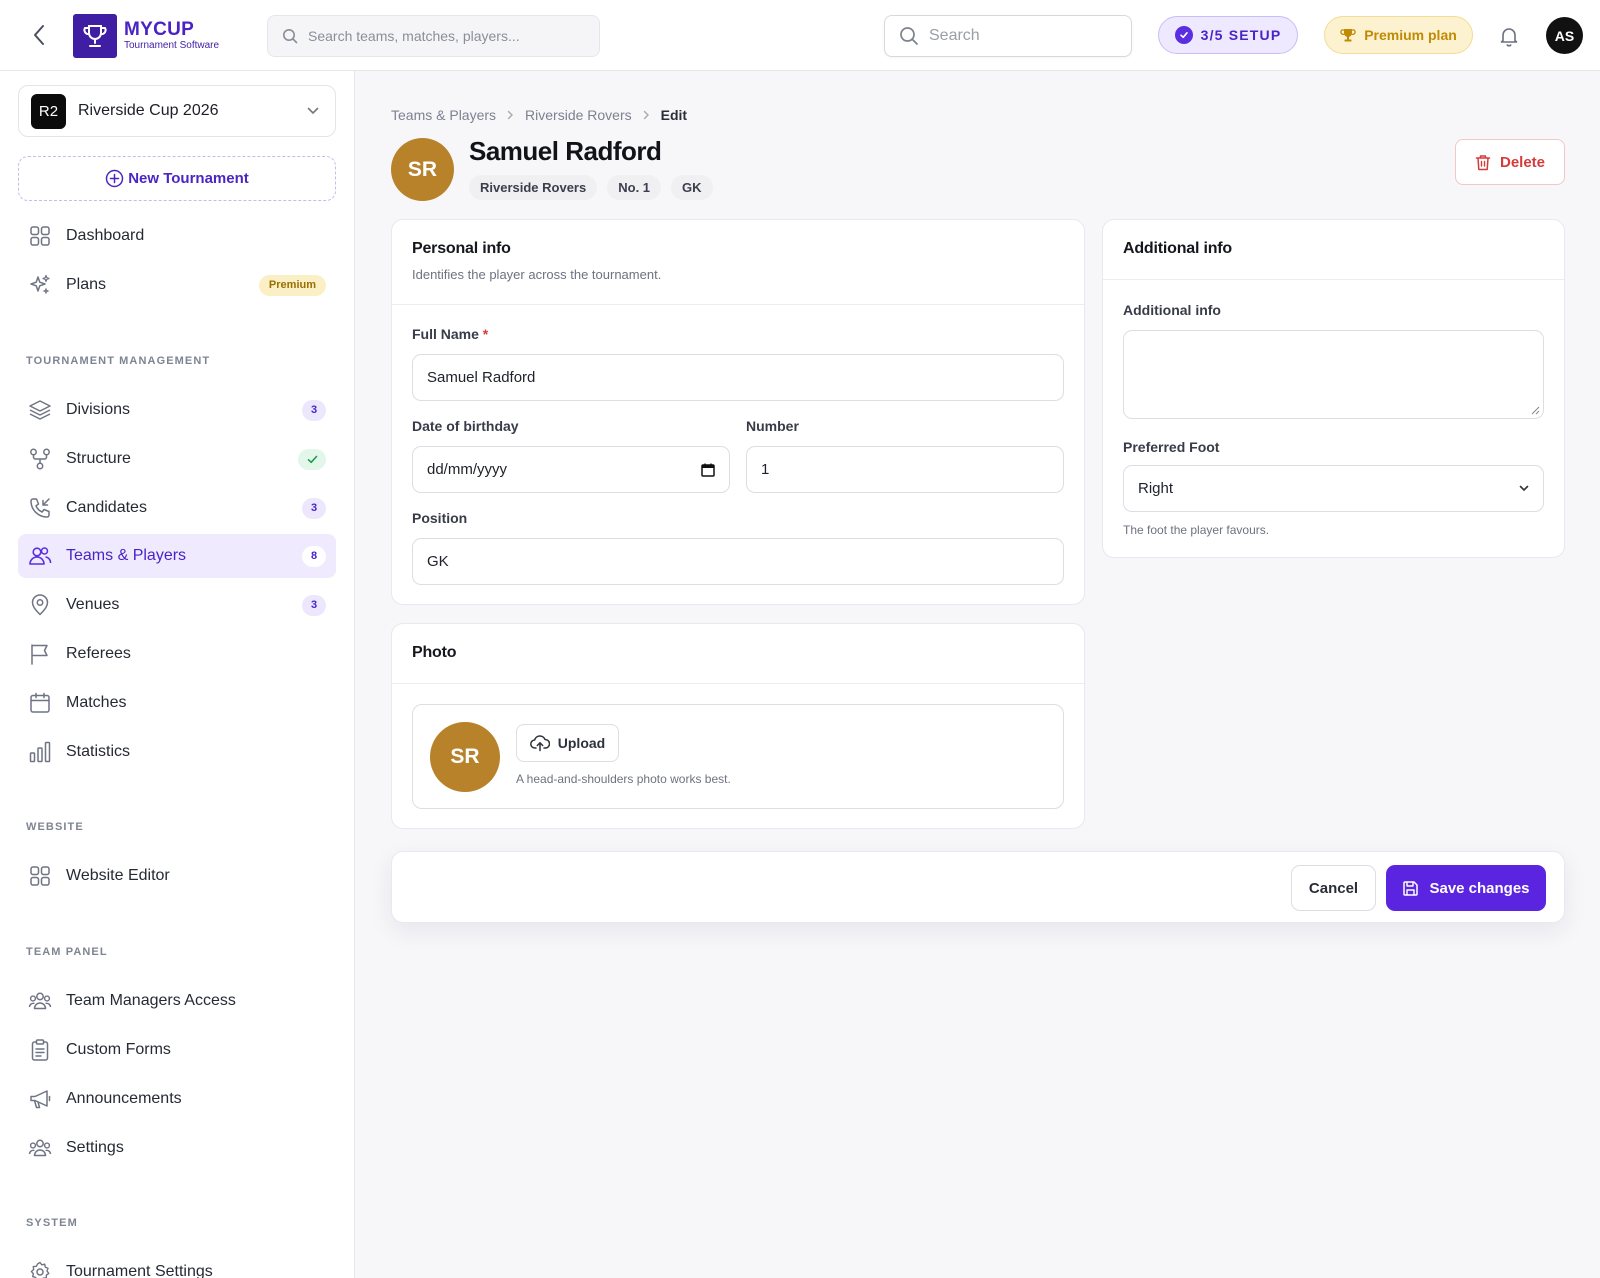  What do you see at coordinates (177, 1050) in the screenshot?
I see `sidebar-item-custom-forms: Custom Forms` at bounding box center [177, 1050].